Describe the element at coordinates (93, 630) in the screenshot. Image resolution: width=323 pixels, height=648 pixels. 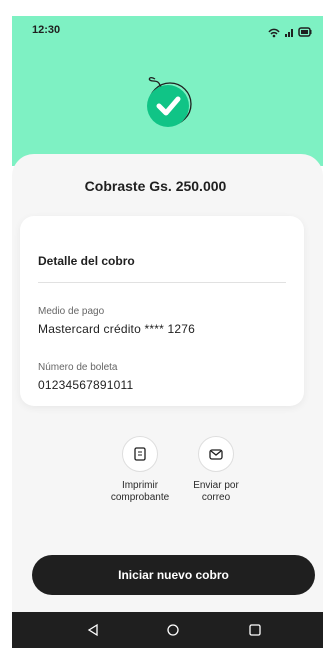
I see `back-icon` at that location.